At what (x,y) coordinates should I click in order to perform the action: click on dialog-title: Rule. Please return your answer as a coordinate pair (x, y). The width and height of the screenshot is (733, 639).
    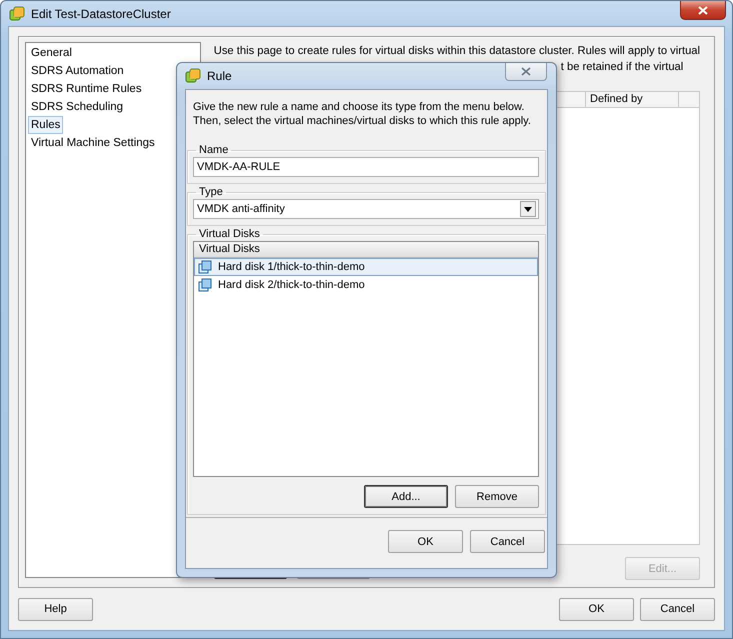
    Looking at the image, I should click on (219, 76).